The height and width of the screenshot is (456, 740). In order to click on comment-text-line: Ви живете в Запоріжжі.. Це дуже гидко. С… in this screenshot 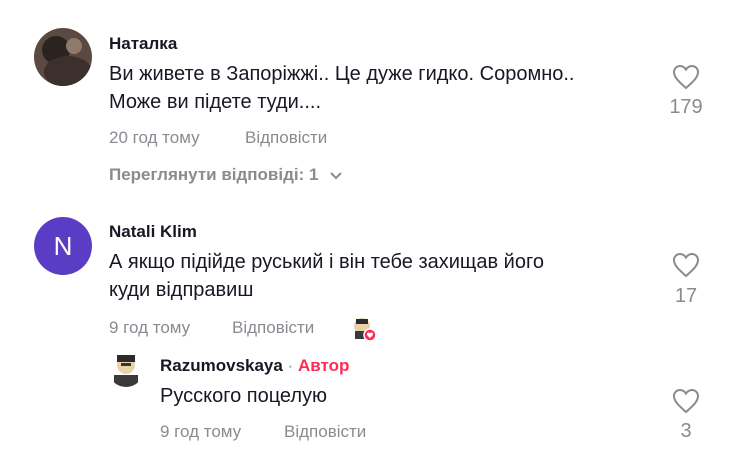, I will do `click(342, 74)`.